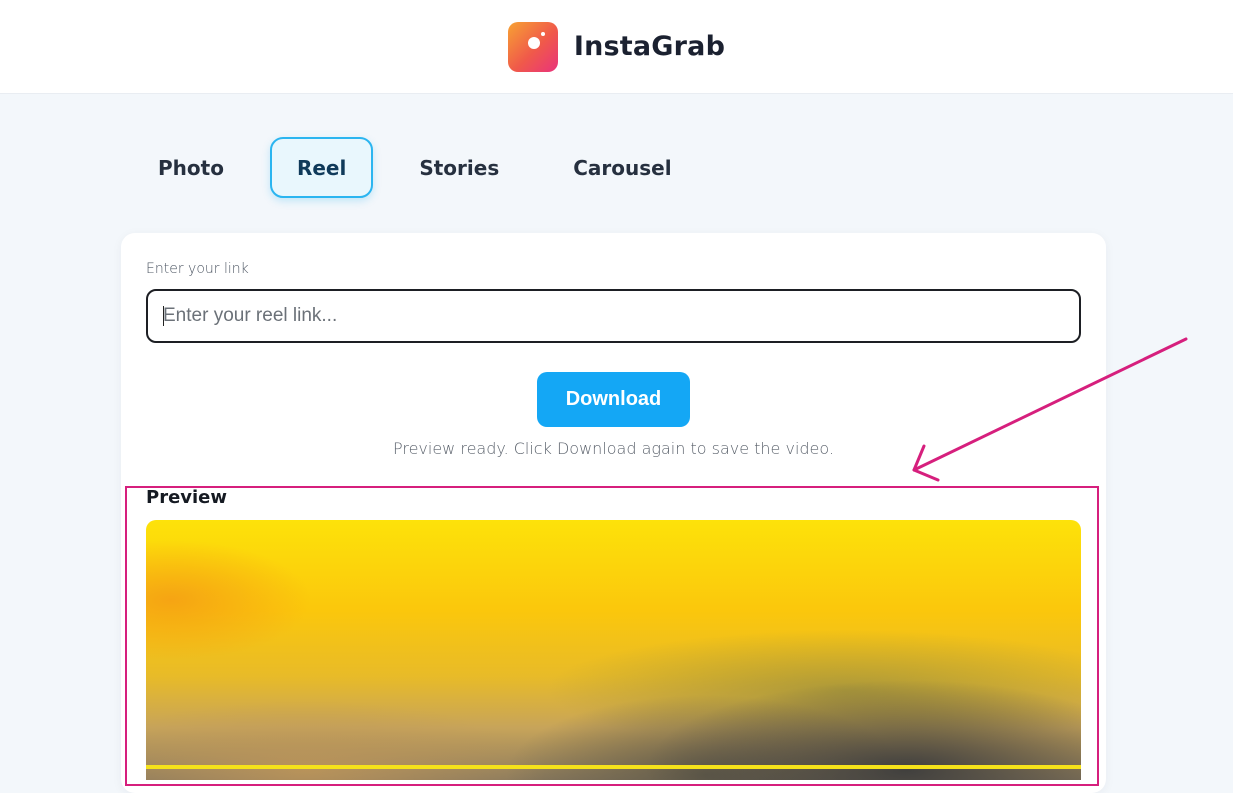  Describe the element at coordinates (459, 167) in the screenshot. I see `tab-stories: Stories` at that location.